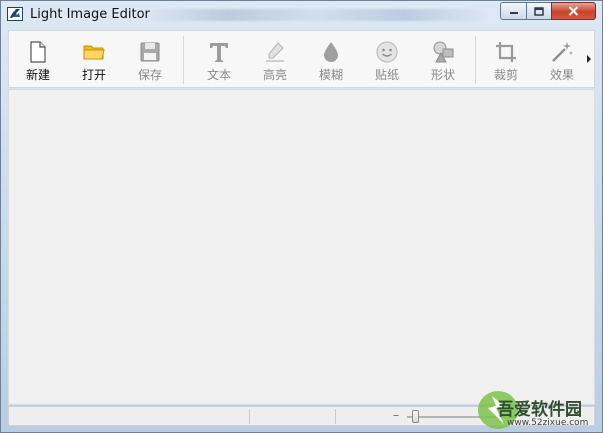 The height and width of the screenshot is (433, 603). I want to click on open-button: 打开, so click(94, 59).